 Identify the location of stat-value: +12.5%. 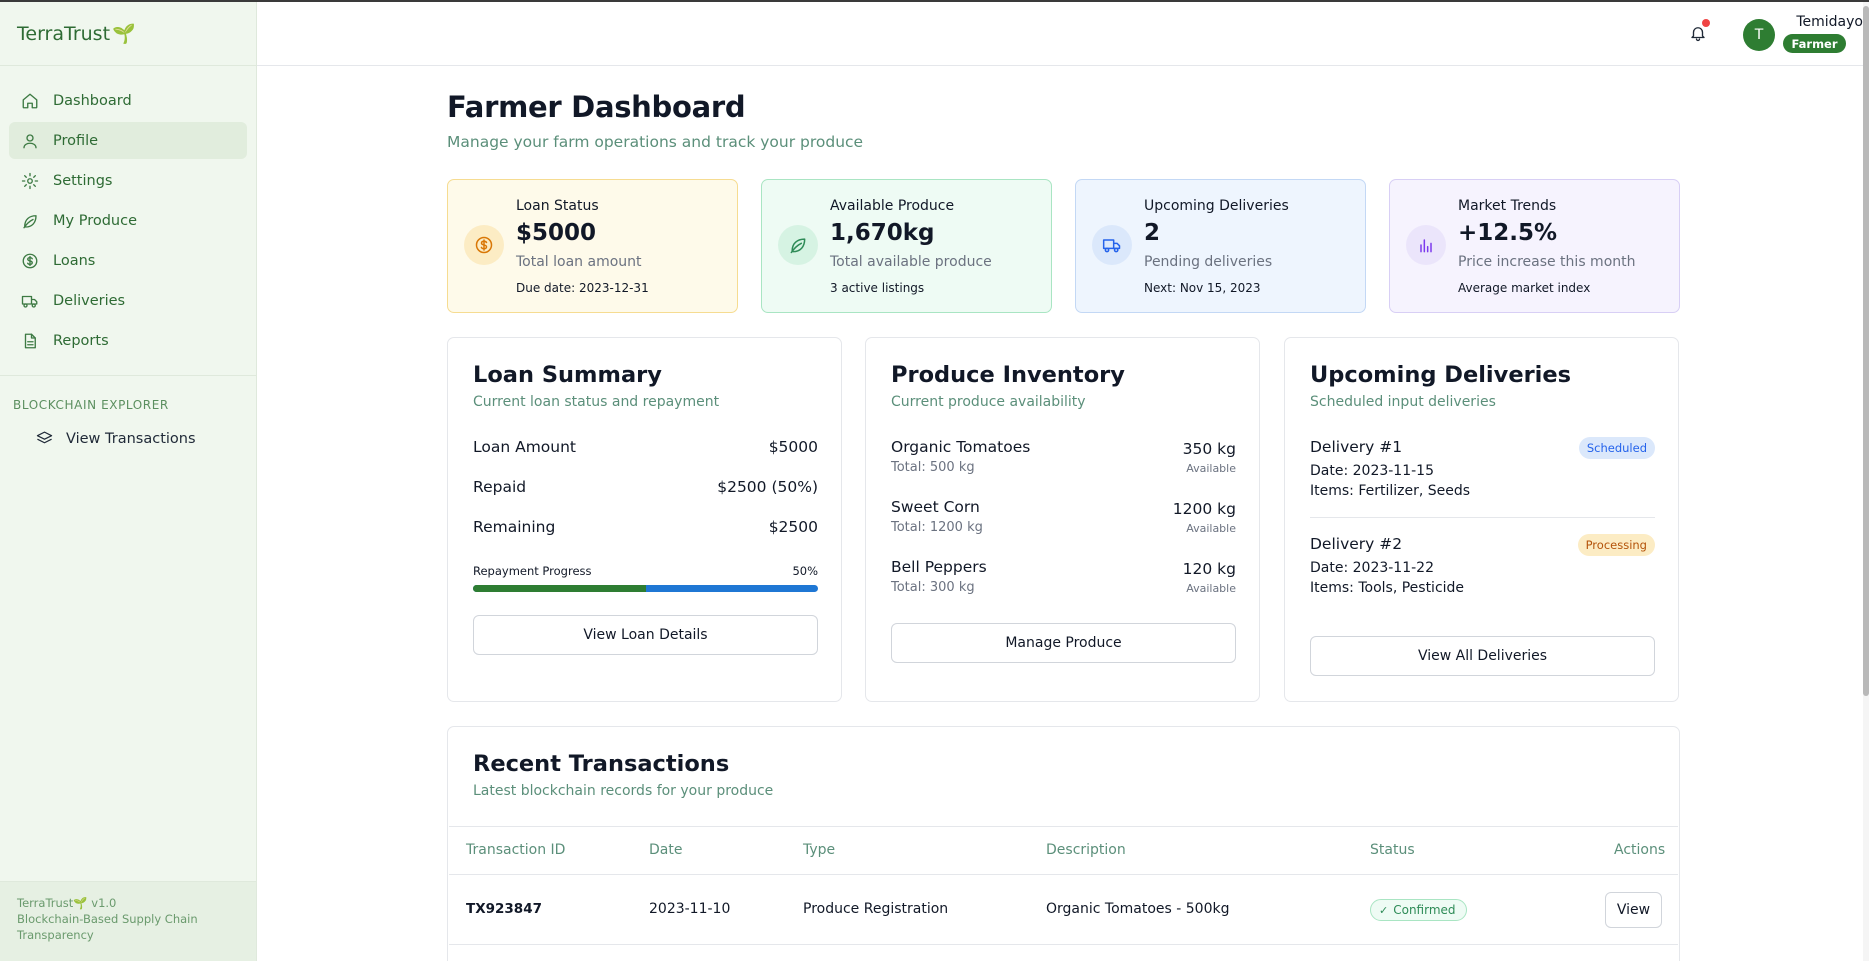
(1508, 233).